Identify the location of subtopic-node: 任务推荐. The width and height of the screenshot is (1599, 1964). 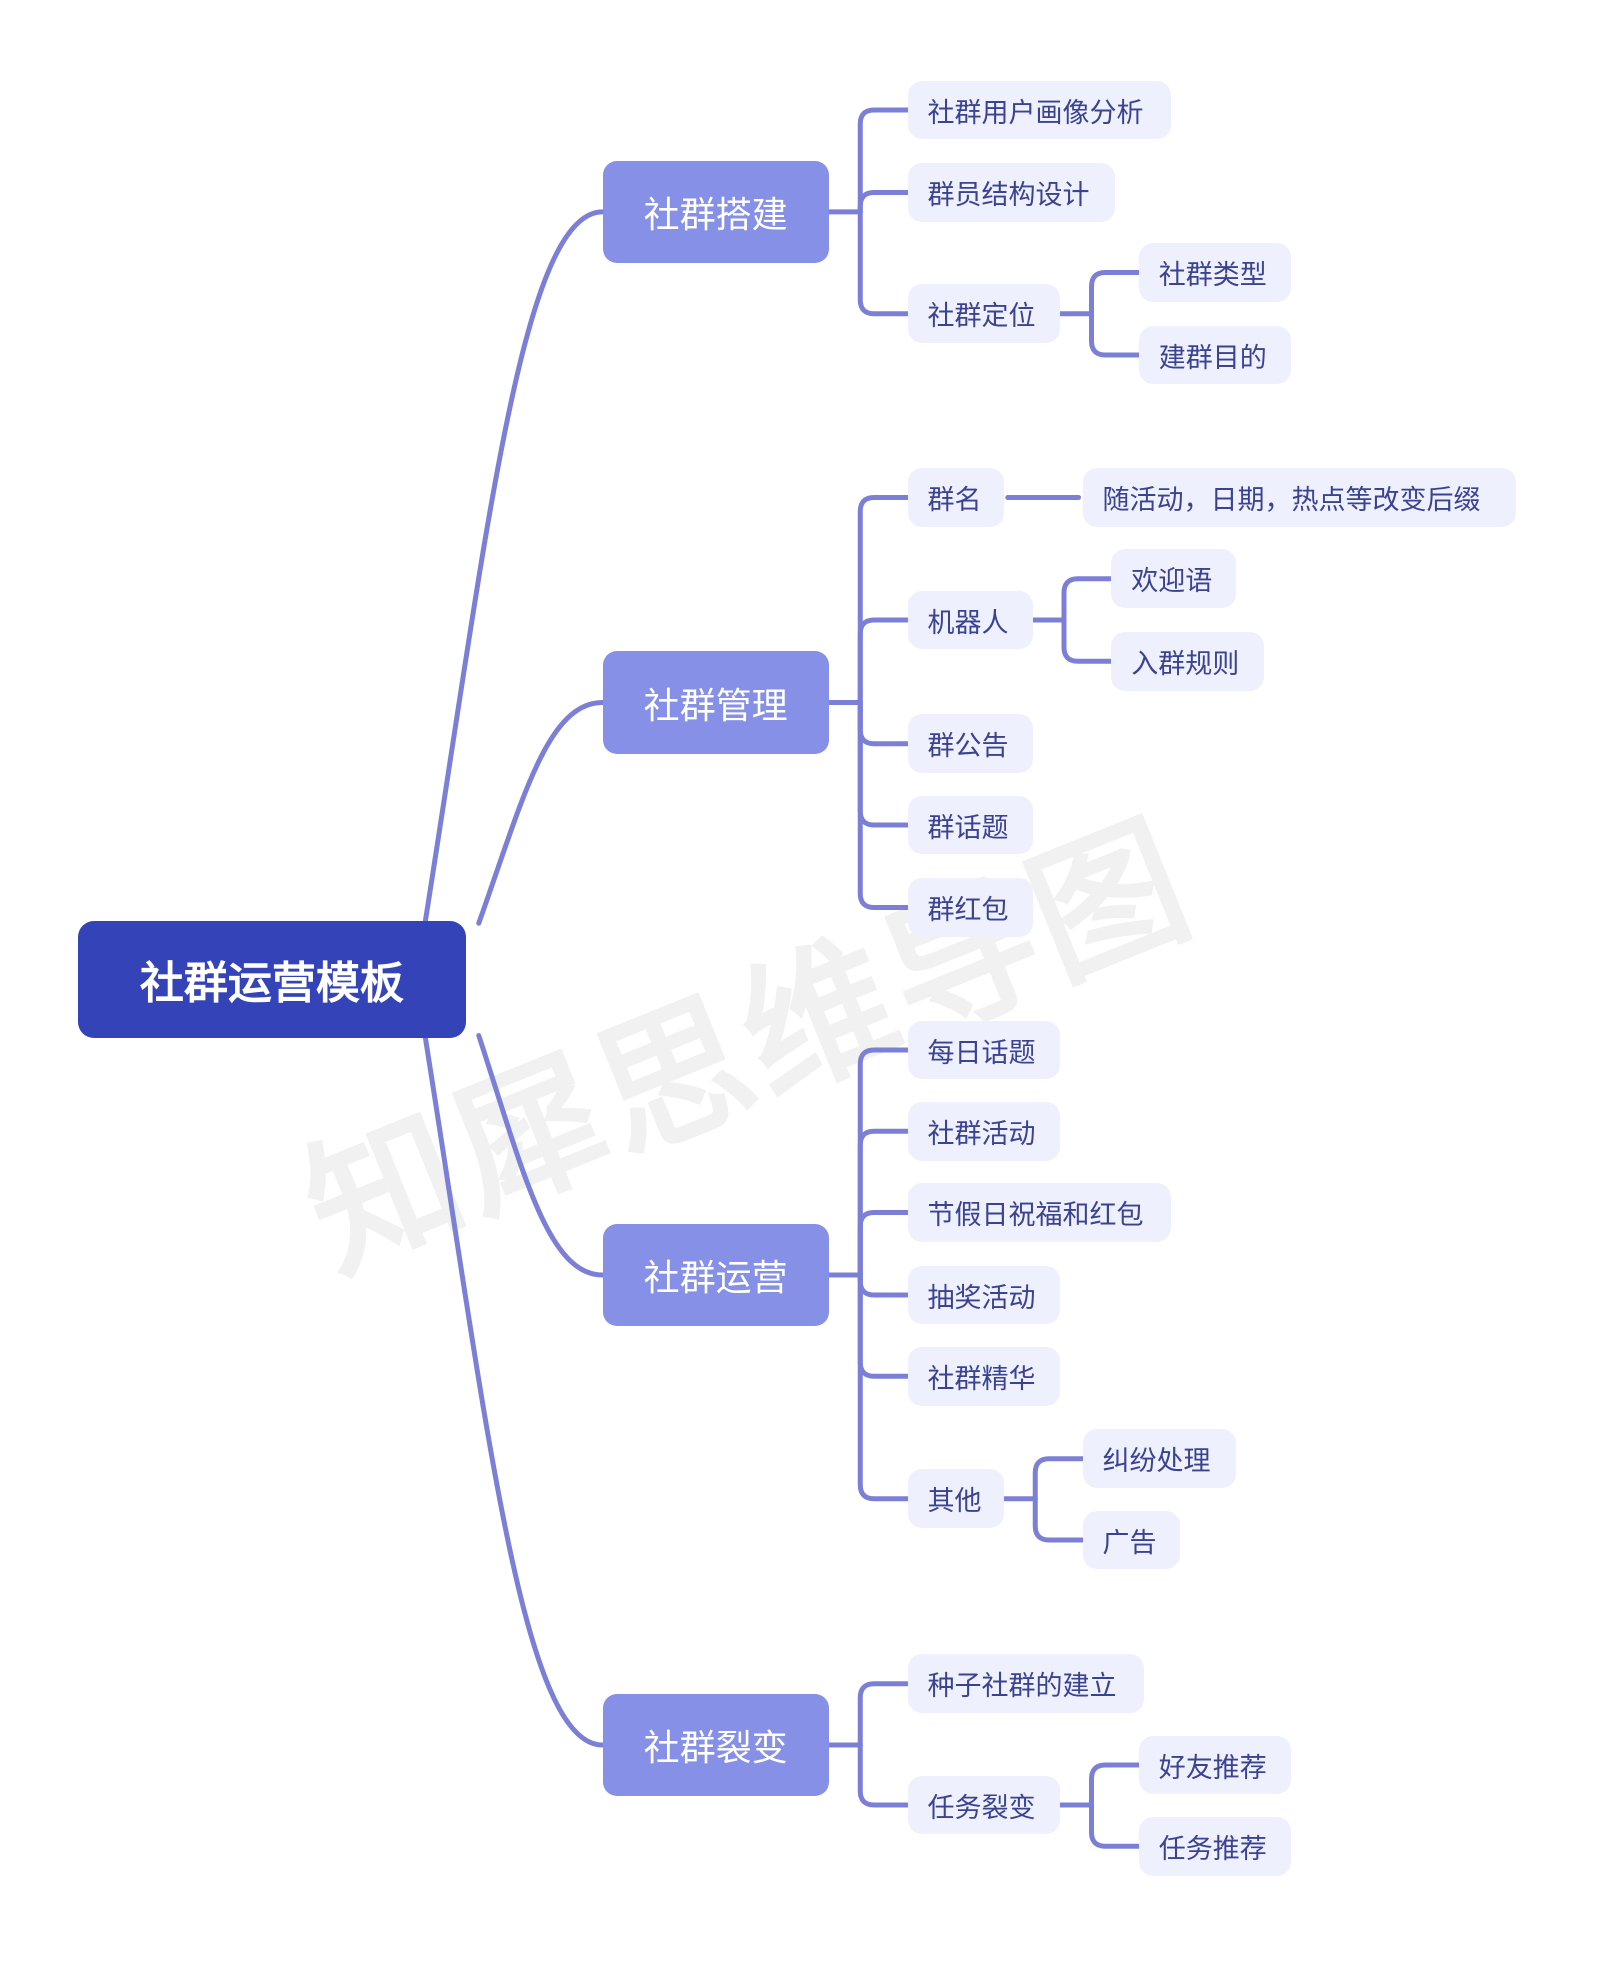
(1215, 1846).